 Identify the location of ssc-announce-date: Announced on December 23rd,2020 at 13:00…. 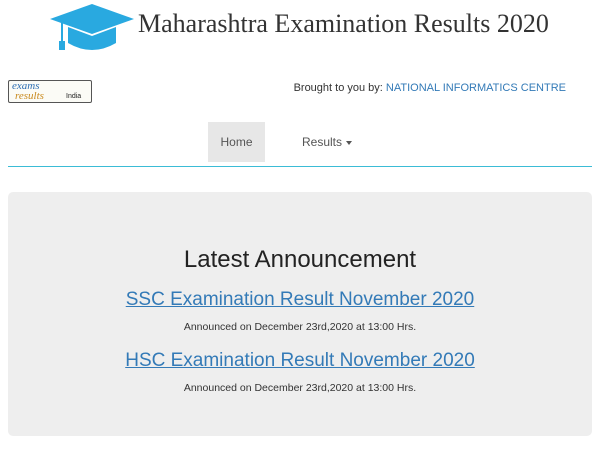
(300, 327).